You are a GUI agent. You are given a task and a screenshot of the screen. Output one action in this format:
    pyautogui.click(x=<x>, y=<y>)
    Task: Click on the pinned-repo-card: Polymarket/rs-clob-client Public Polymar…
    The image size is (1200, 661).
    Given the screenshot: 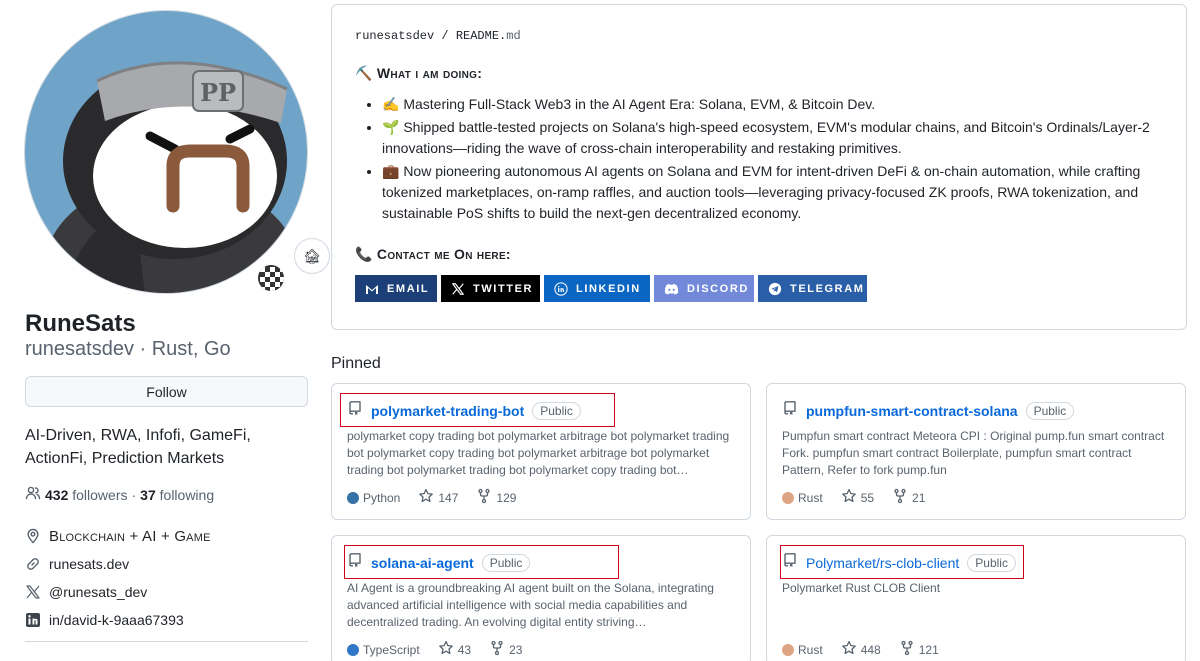 What is the action you would take?
    pyautogui.click(x=976, y=598)
    